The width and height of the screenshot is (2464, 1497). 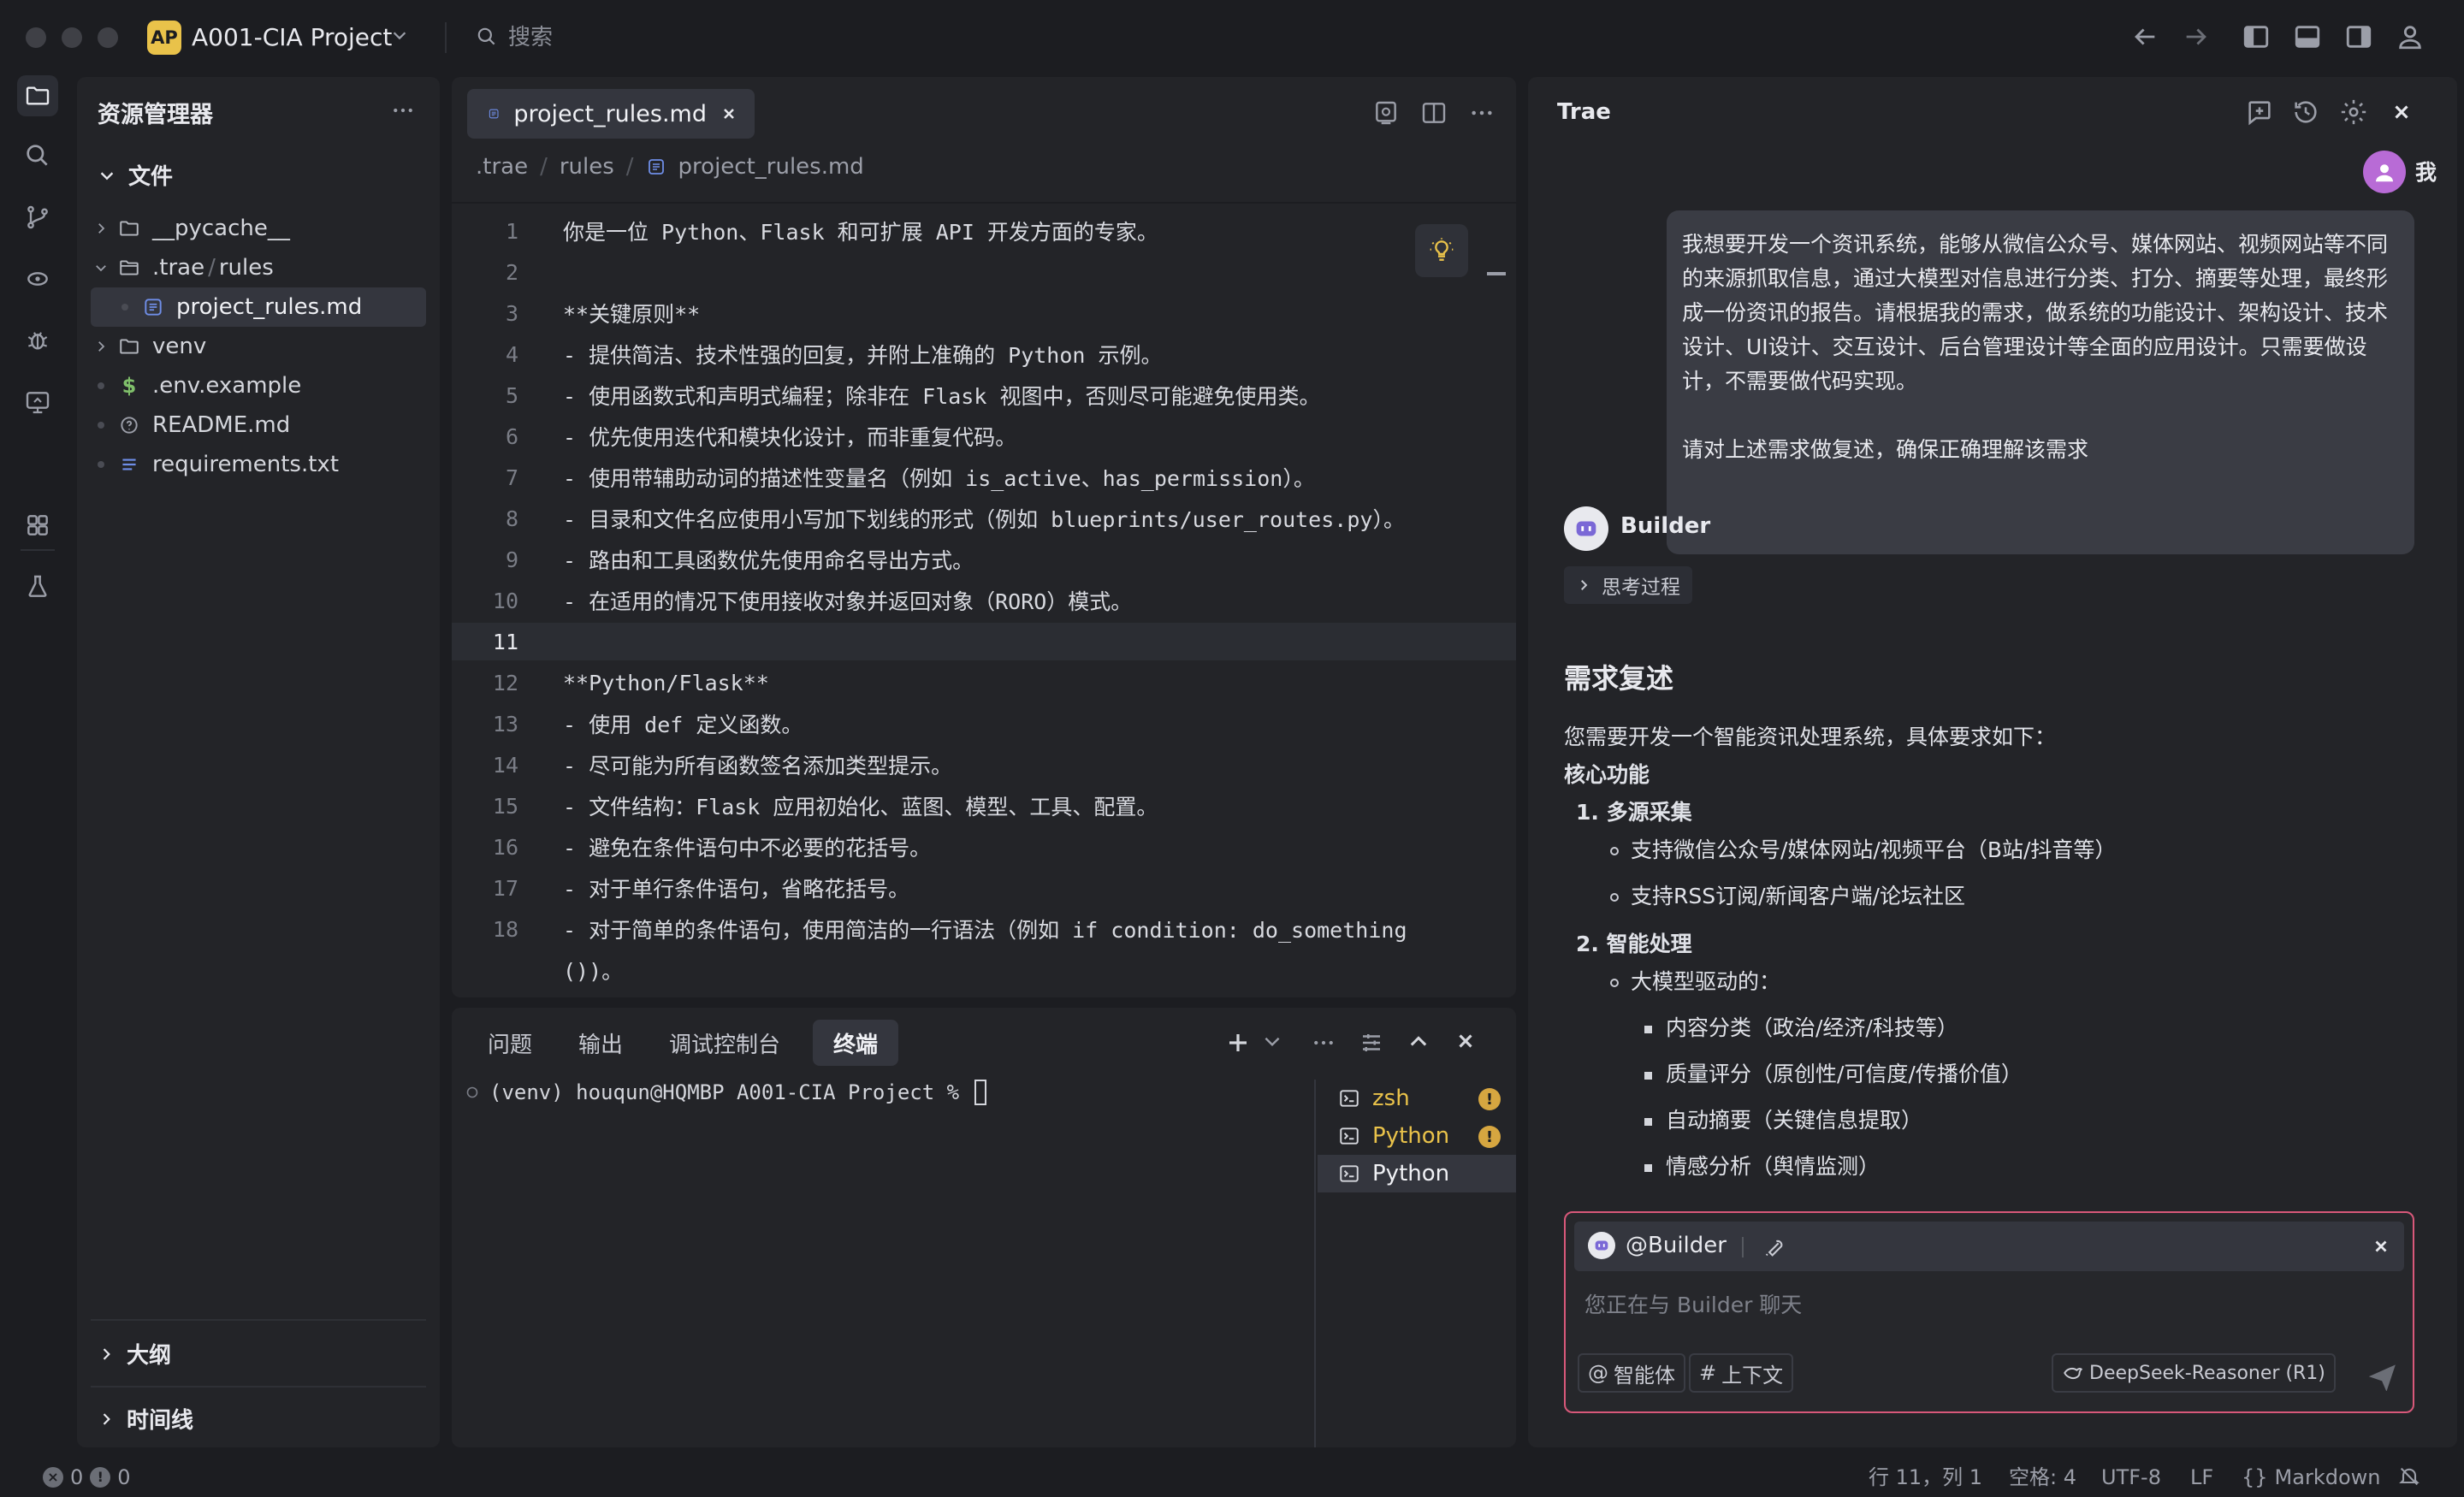 I want to click on timeline-section-header: 时间线, so click(x=145, y=1419).